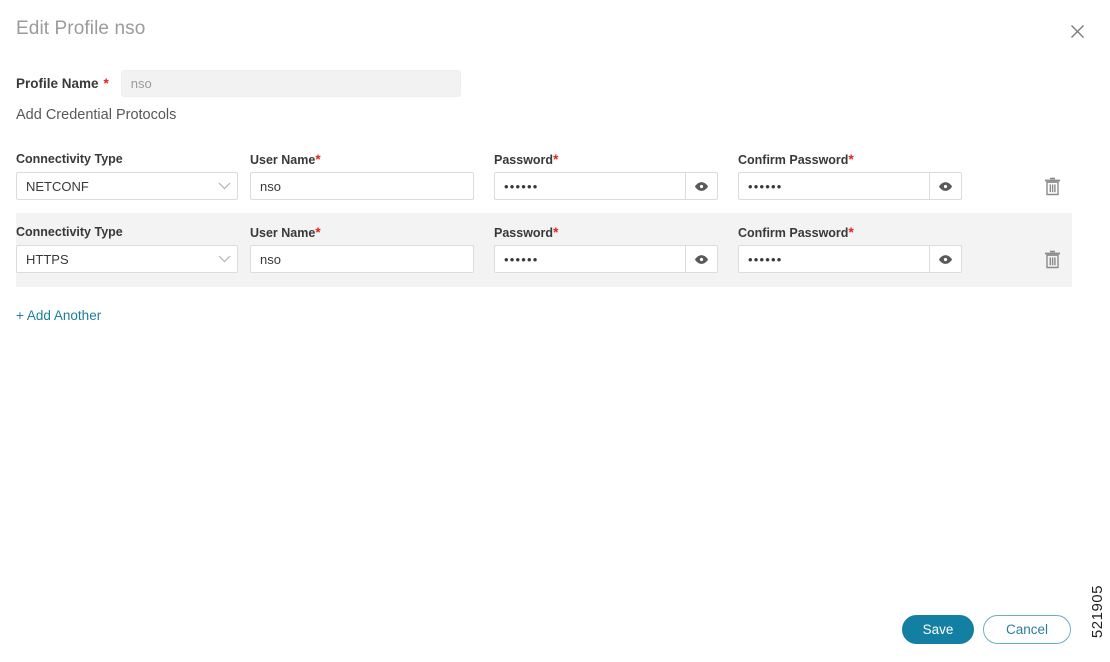  Describe the element at coordinates (290, 83) in the screenshot. I see `profile-name-input` at that location.